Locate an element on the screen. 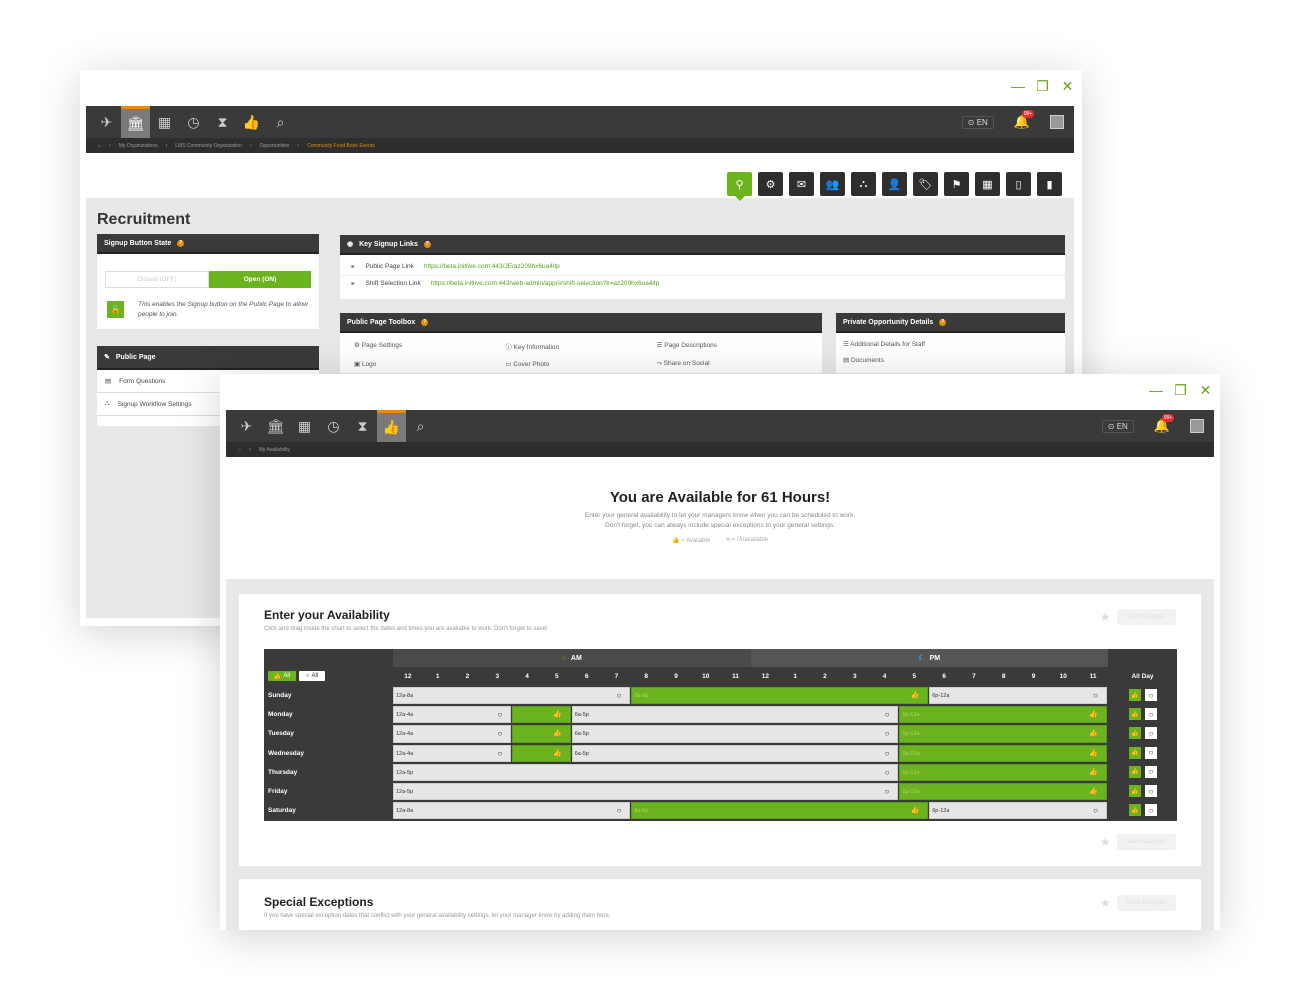  all-available-button: 👍 All is located at coordinates (282, 676).